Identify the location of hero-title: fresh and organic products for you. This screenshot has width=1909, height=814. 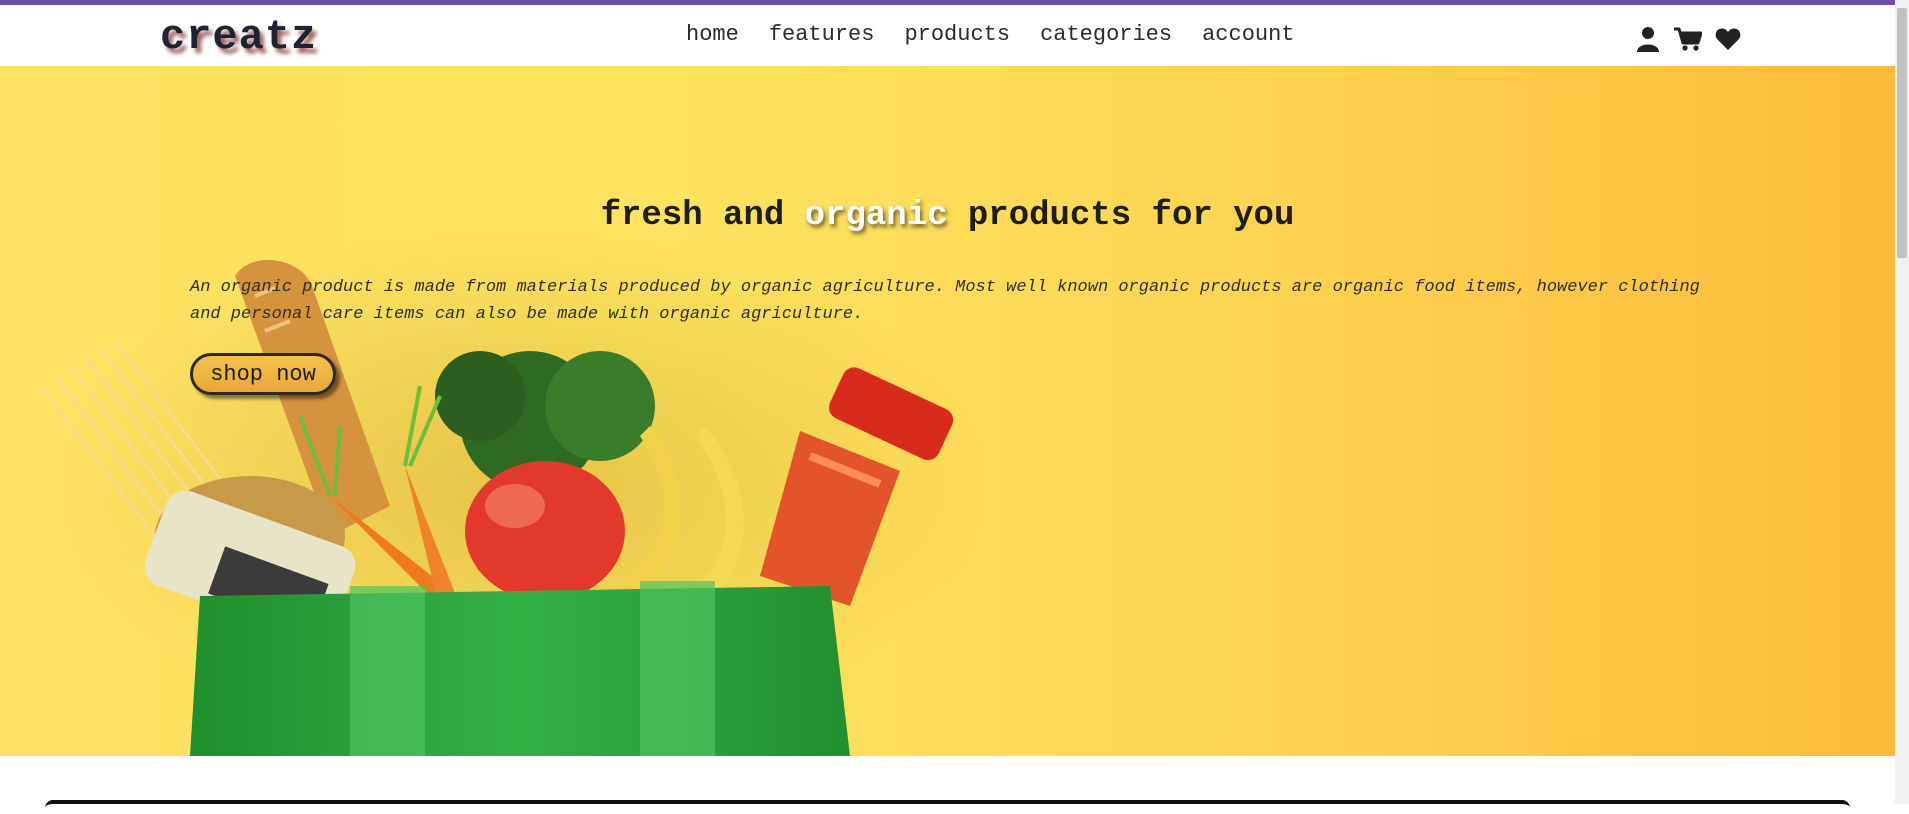
(947, 216).